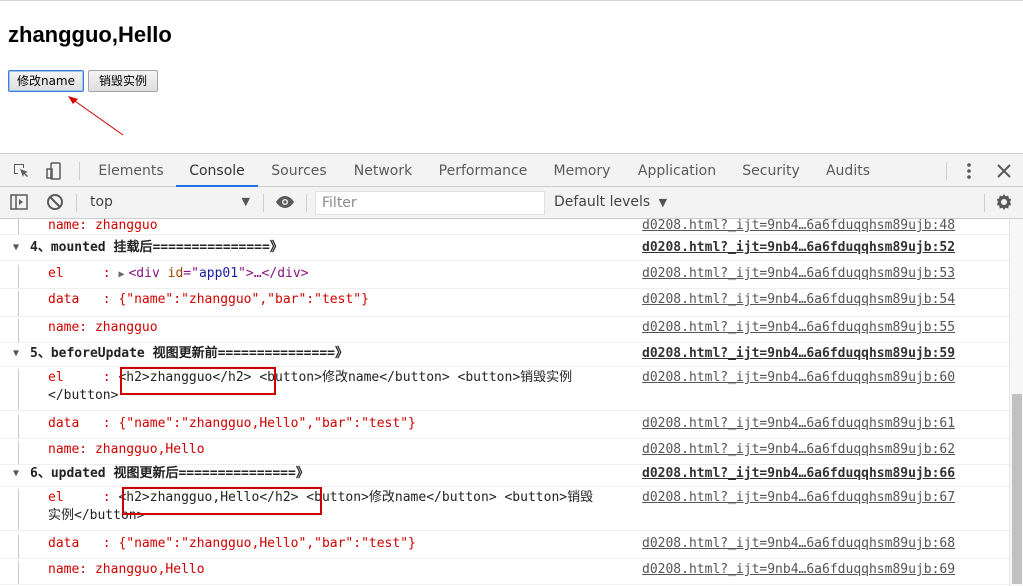 The width and height of the screenshot is (1023, 586). I want to click on console-scrollbar, so click(1016, 402).